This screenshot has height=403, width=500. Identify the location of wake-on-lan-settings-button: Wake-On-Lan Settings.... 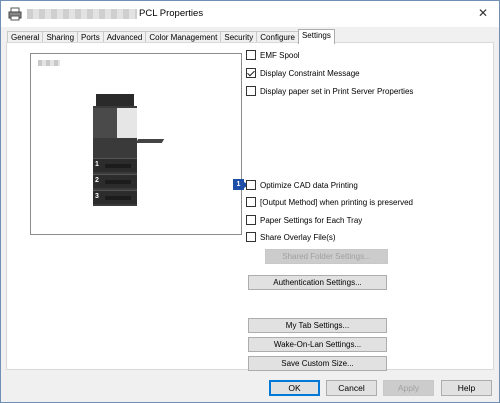
(317, 344).